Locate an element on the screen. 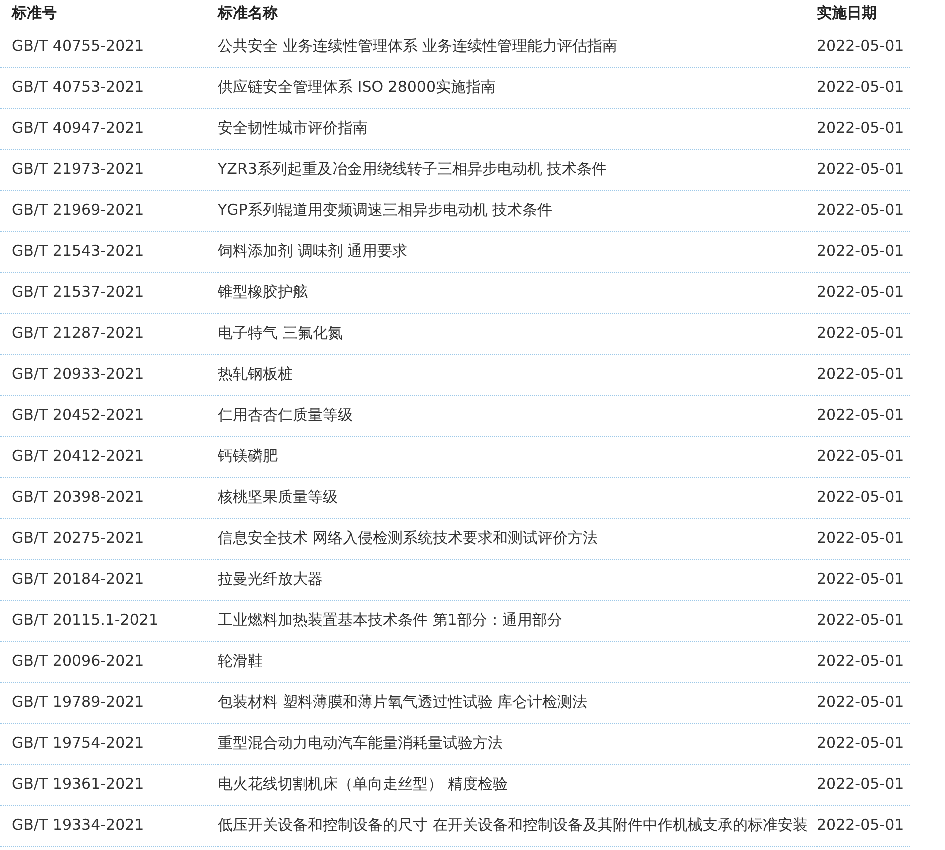 Image resolution: width=945 pixels, height=850 pixels. table-cell: GB/T 21543-2021 is located at coordinates (78, 251).